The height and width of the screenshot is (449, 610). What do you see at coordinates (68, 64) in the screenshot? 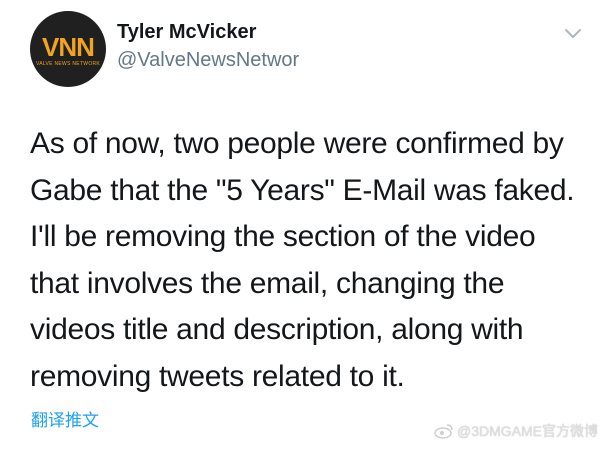
I see `avatar-subtitle: VALVE NEWS NETWORK` at bounding box center [68, 64].